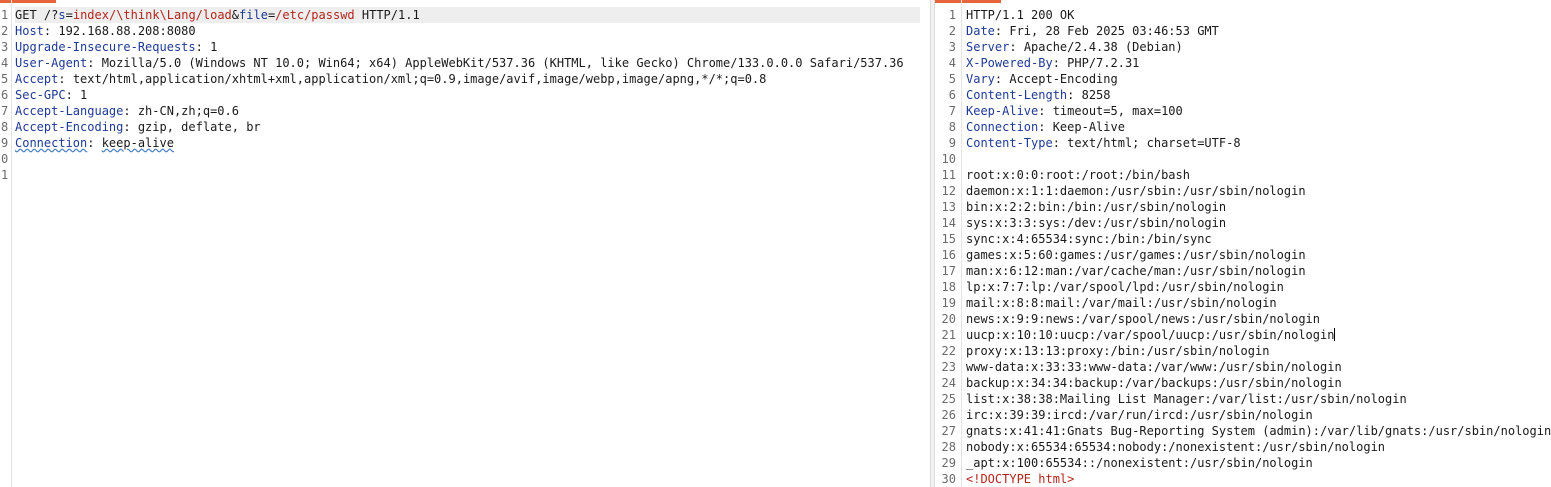 Image resolution: width=1551 pixels, height=487 pixels. I want to click on response-line: 10, so click(1243, 159).